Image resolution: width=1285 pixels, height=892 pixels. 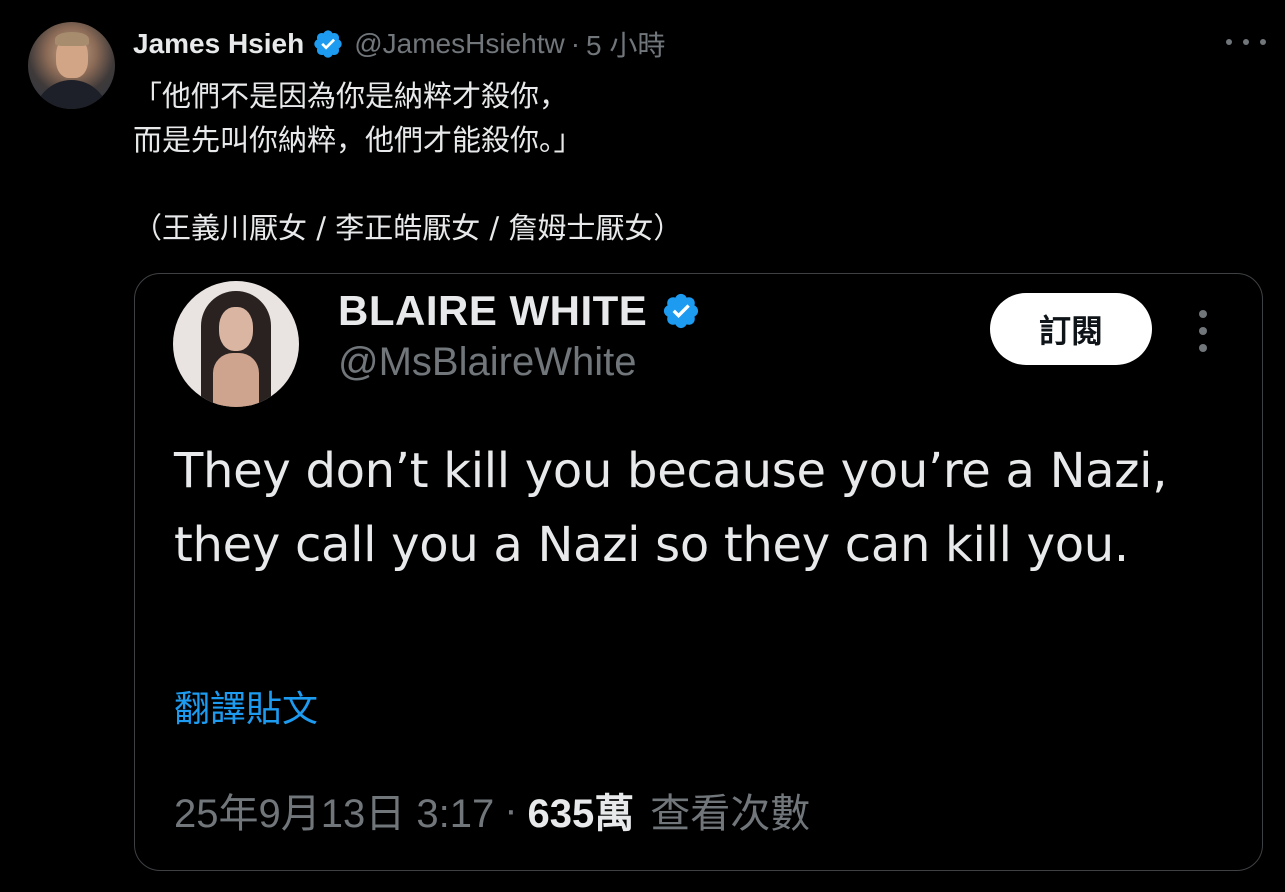 I want to click on author-handle: @JamesHsiehtw, so click(x=459, y=44).